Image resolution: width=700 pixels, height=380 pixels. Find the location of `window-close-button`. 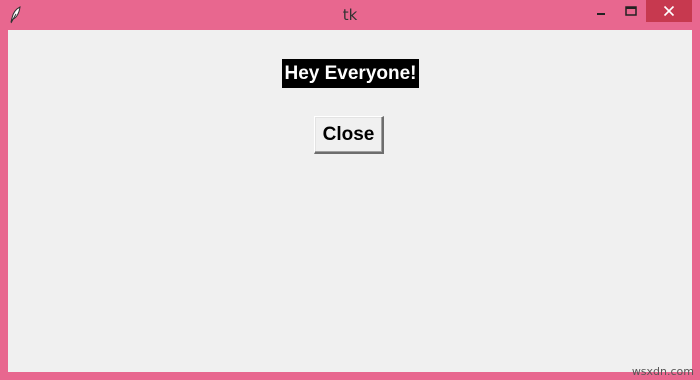

window-close-button is located at coordinates (669, 11).